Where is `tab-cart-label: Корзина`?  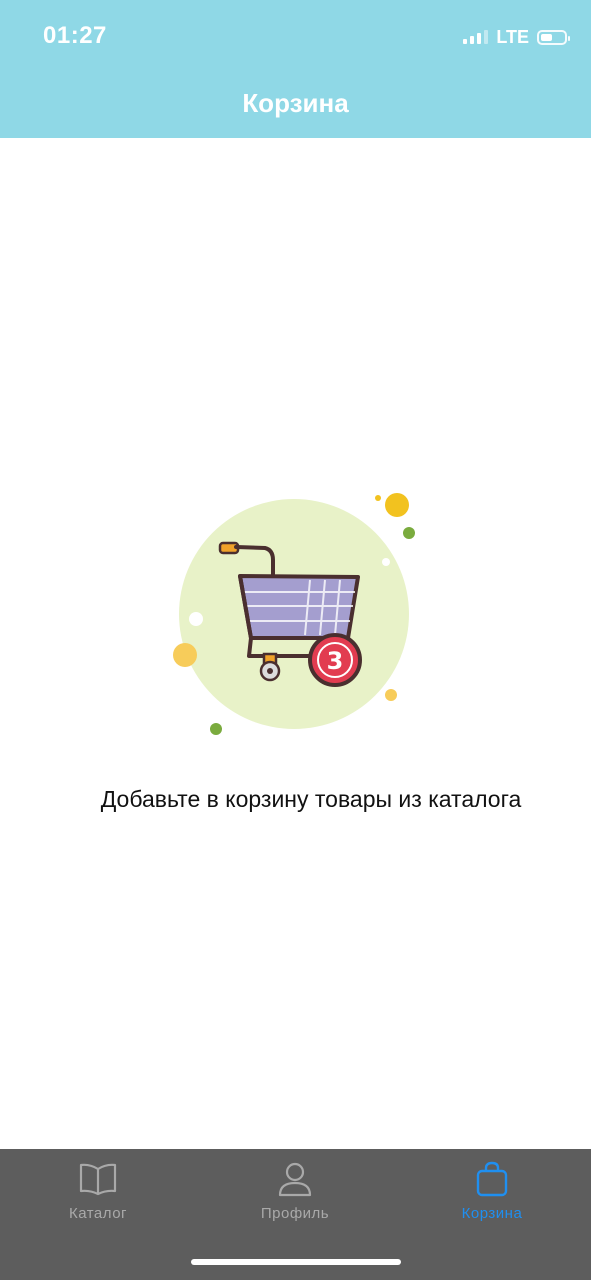 tab-cart-label: Корзина is located at coordinates (492, 1213).